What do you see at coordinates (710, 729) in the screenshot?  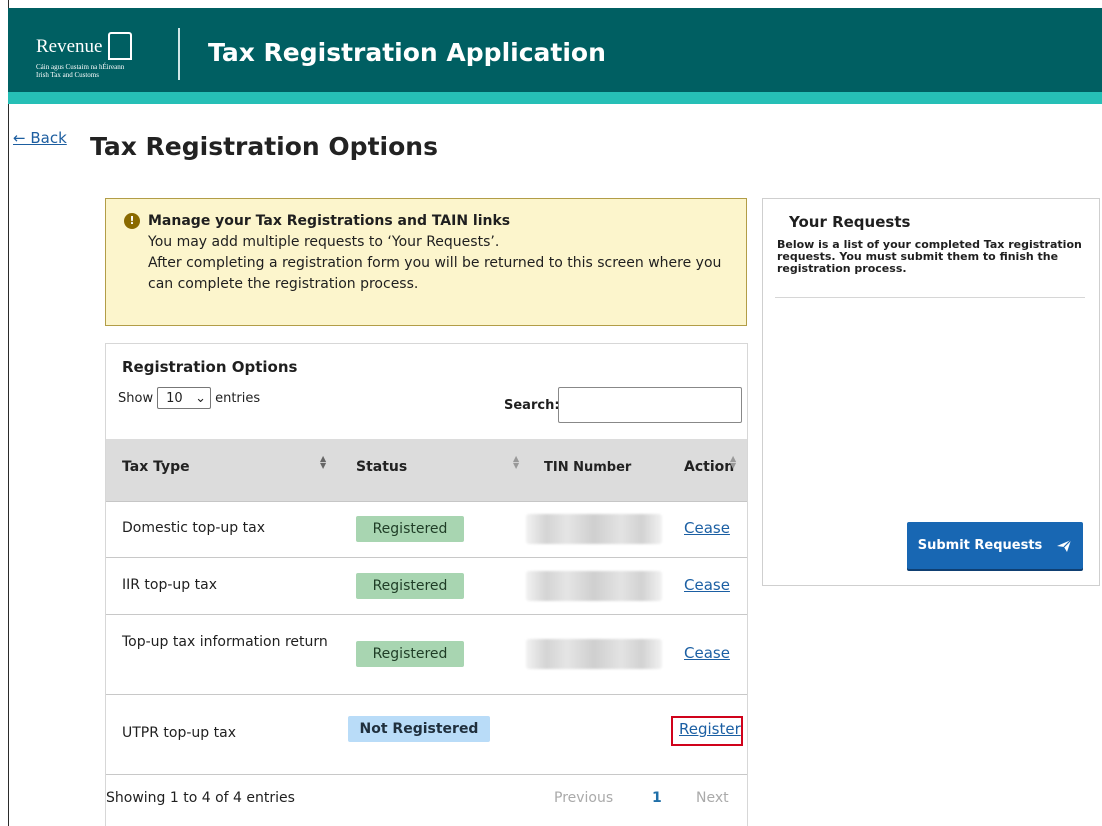 I see `register-link: Register` at bounding box center [710, 729].